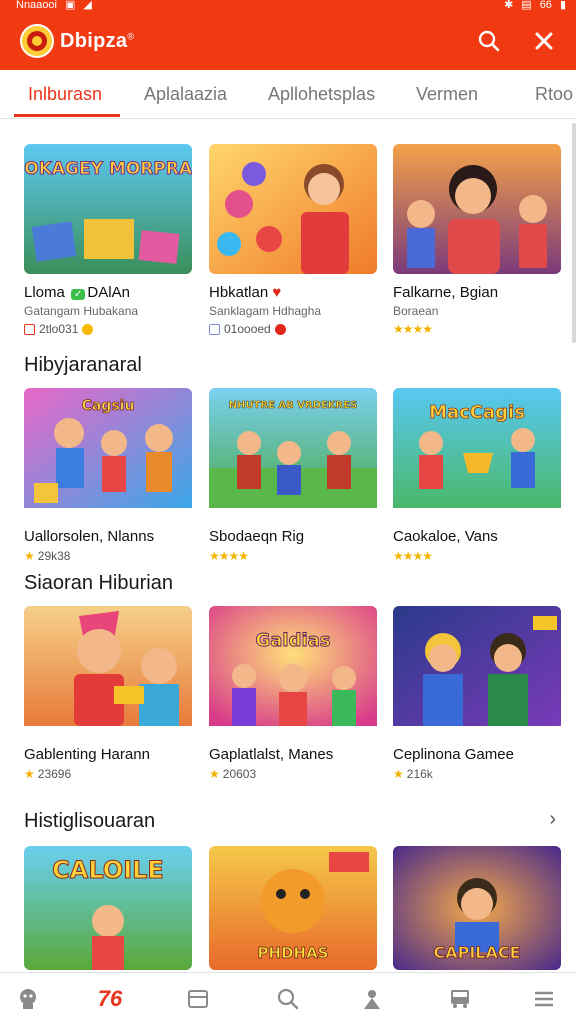  What do you see at coordinates (83, 365) in the screenshot?
I see `section-title: Hibyjaranaral` at bounding box center [83, 365].